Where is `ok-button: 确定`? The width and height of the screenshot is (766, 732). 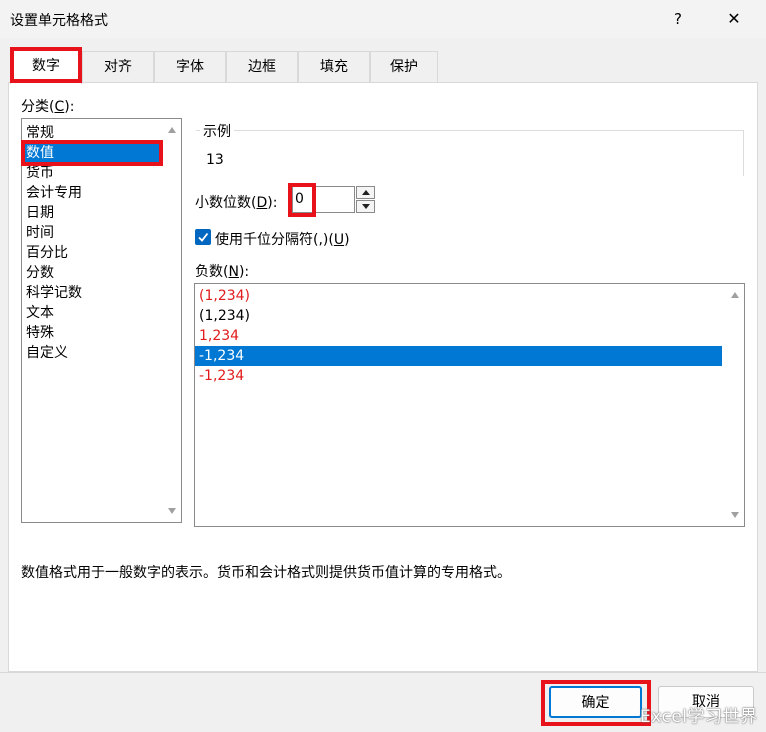 ok-button: 确定 is located at coordinates (595, 702).